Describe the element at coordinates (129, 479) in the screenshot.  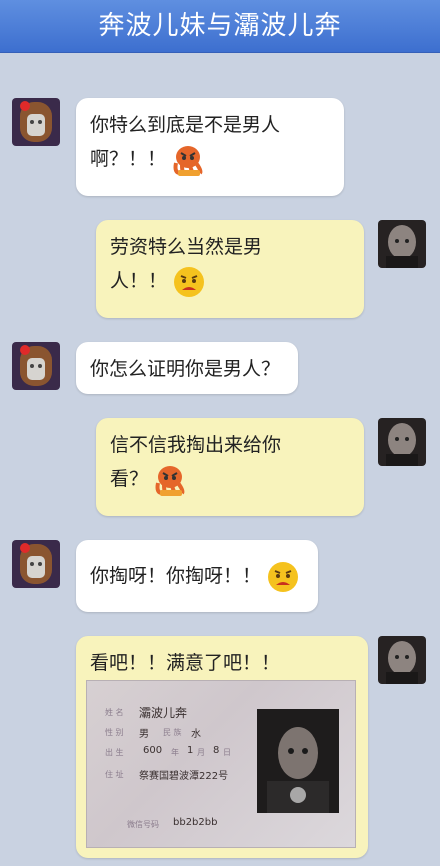
I see `message-4-line-2: 看？` at that location.